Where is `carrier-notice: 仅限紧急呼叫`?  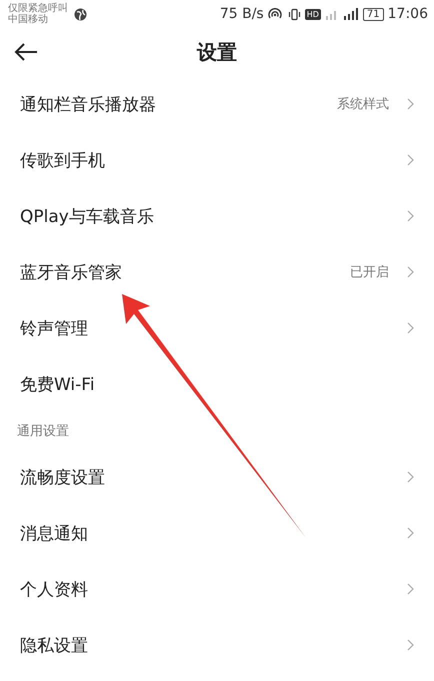 carrier-notice: 仅限紧急呼叫 is located at coordinates (38, 8).